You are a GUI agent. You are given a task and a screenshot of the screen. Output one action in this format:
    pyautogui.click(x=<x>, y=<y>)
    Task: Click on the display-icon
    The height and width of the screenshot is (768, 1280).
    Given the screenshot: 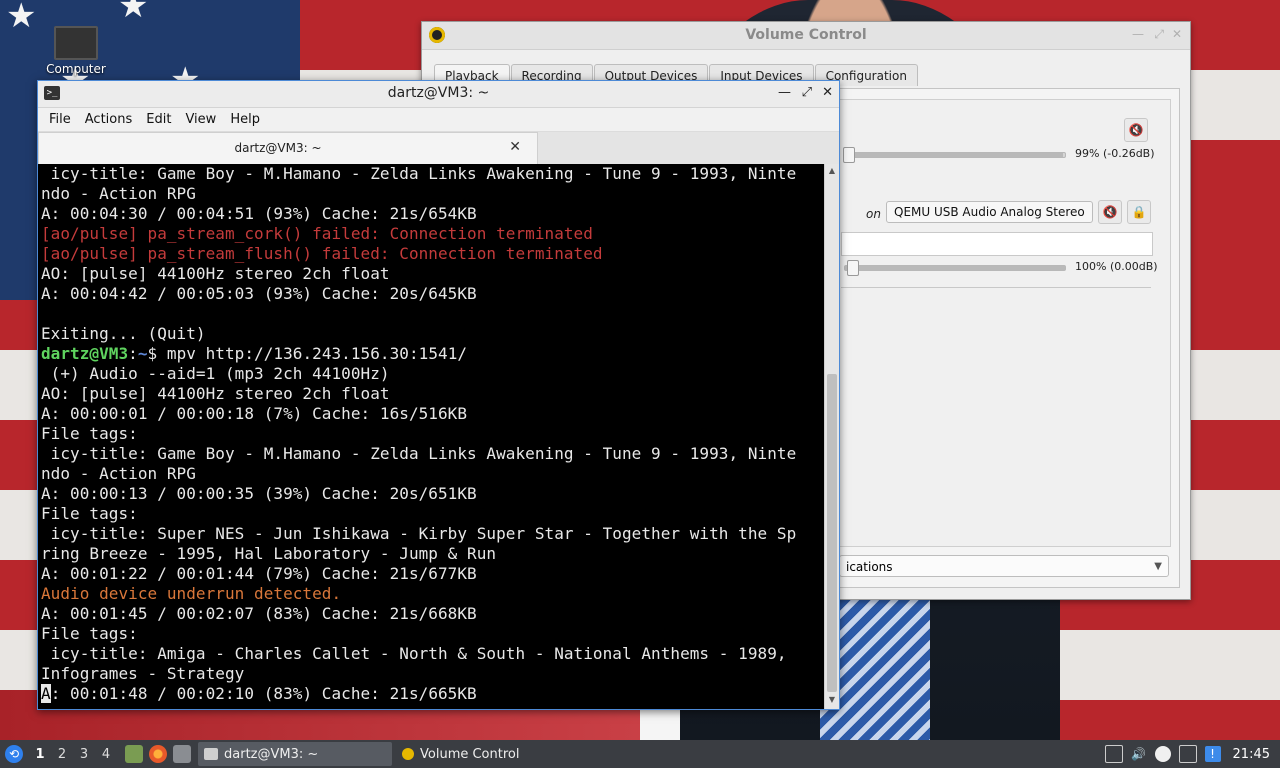 What is the action you would take?
    pyautogui.click(x=1187, y=754)
    